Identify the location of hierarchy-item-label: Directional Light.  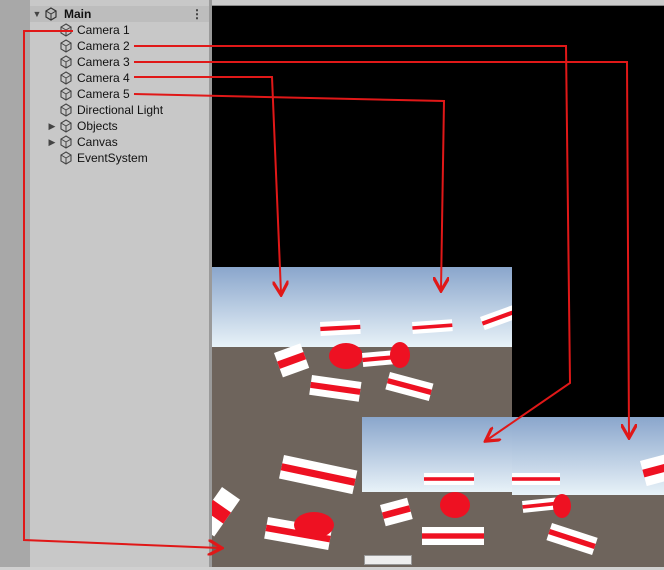
(120, 110).